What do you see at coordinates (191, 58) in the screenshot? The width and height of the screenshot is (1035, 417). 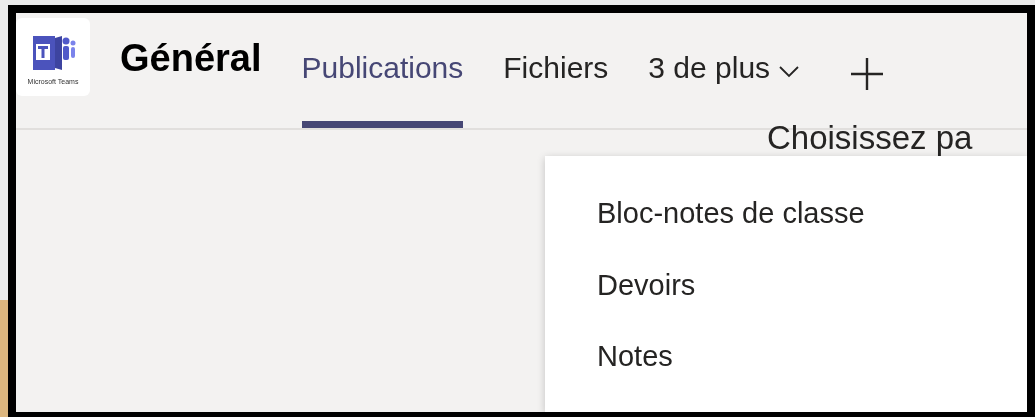 I see `channel-title: Général` at bounding box center [191, 58].